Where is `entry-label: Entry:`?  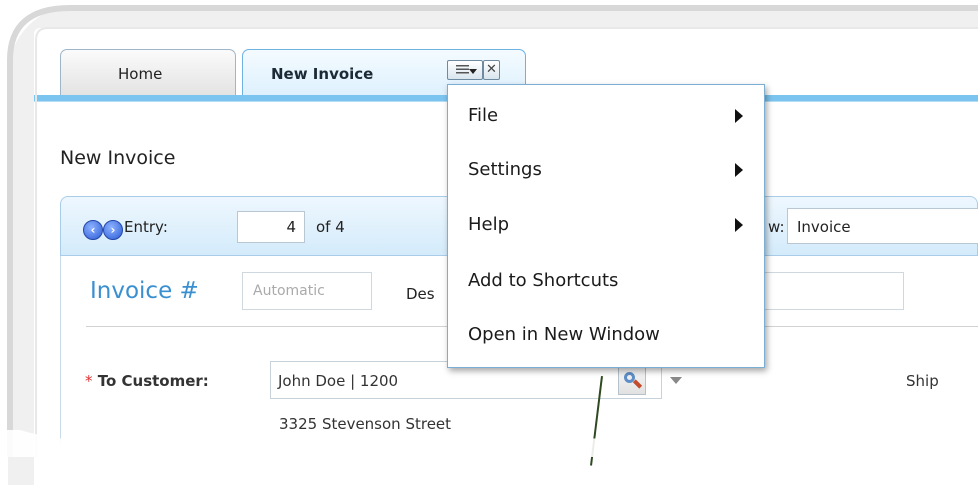
entry-label: Entry: is located at coordinates (146, 227).